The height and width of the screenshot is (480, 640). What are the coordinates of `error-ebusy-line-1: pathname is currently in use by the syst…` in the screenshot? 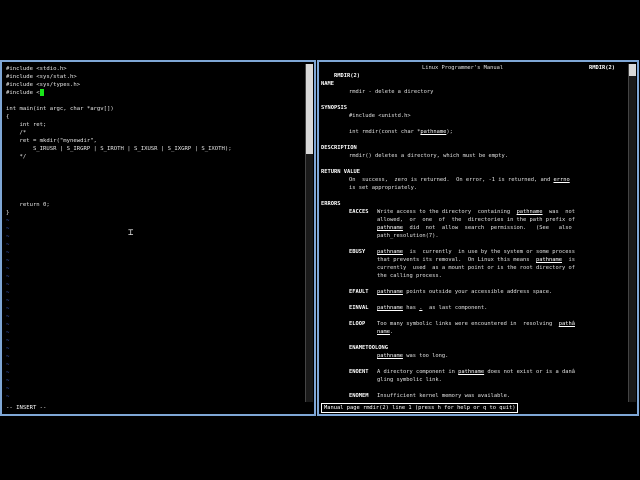 It's located at (476, 252).